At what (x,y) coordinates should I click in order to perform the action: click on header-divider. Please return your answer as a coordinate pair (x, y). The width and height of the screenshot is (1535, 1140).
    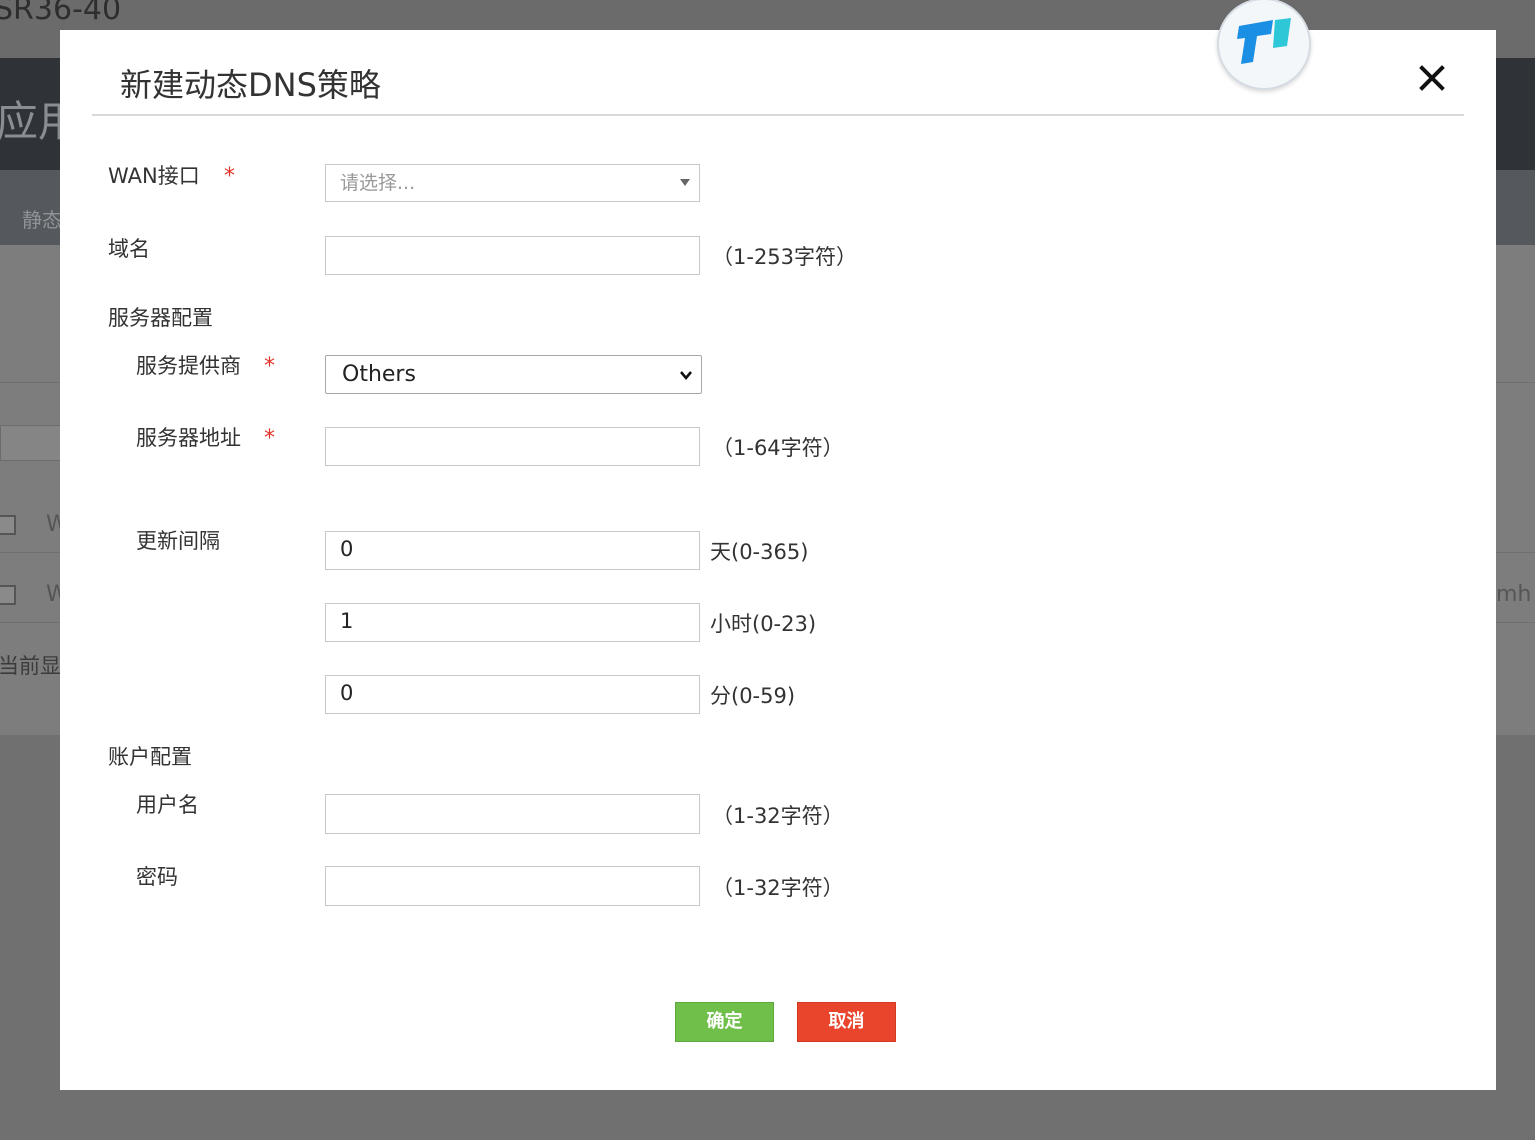
    Looking at the image, I should click on (778, 115).